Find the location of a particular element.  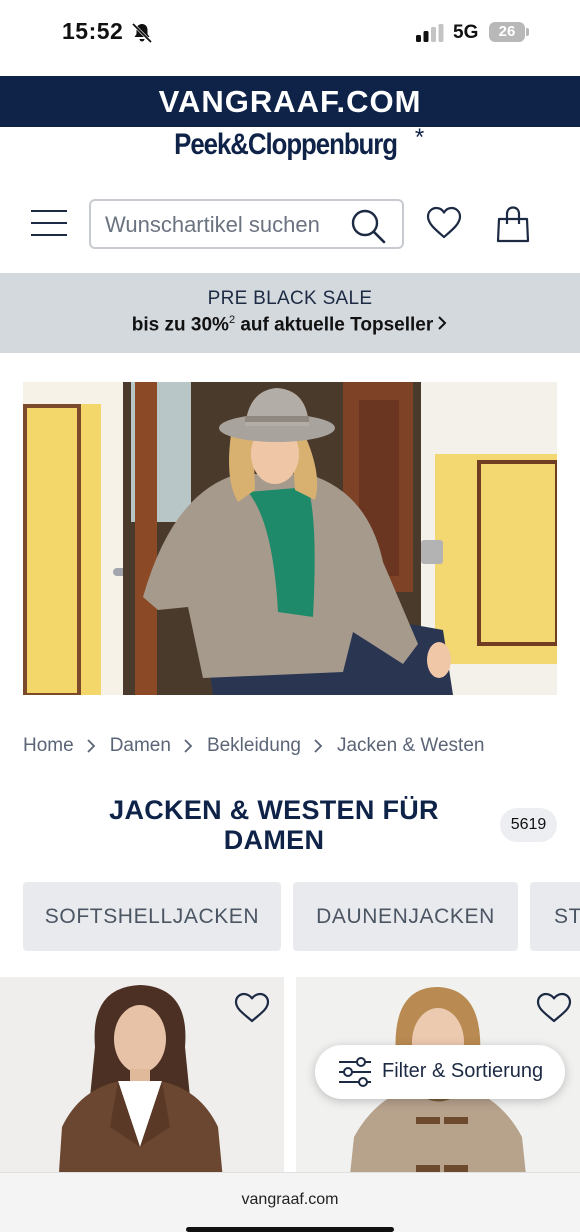

filter-sort-button: Filter & Sortierung is located at coordinates (440, 1072).